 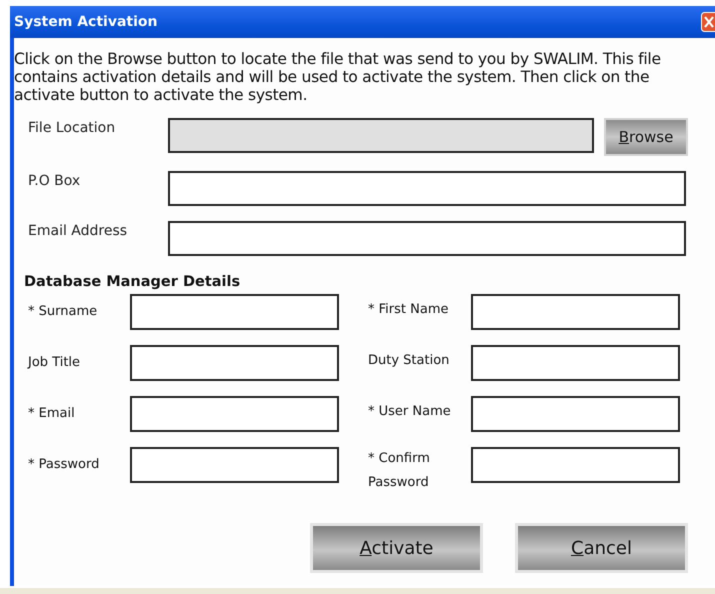 What do you see at coordinates (52, 414) in the screenshot?
I see `field-label: * Email` at bounding box center [52, 414].